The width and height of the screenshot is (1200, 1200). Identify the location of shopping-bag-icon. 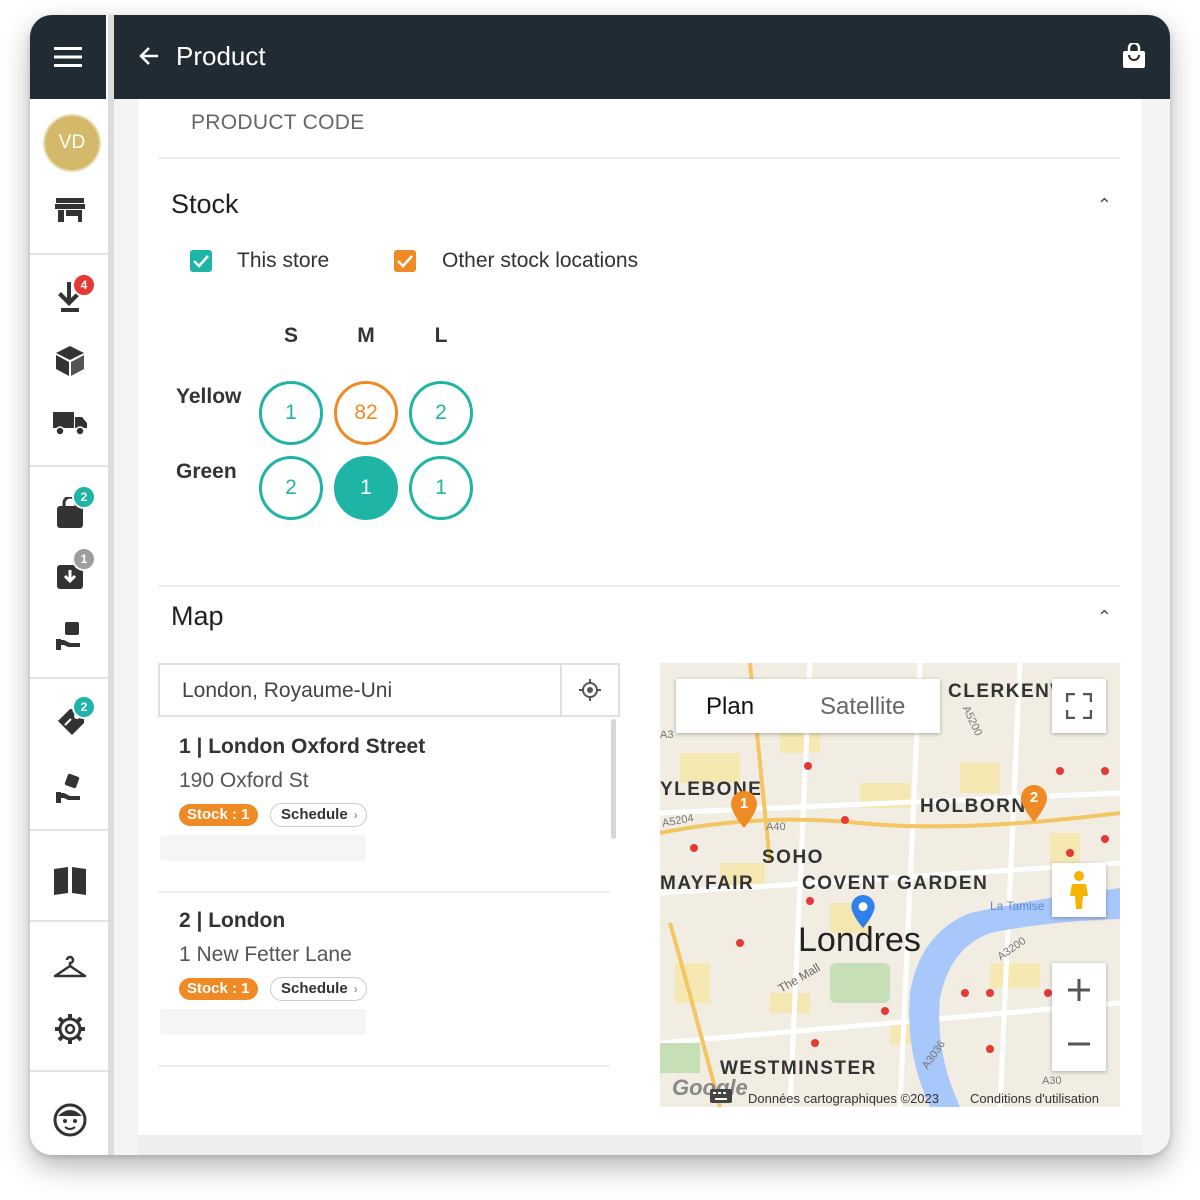
(1134, 54).